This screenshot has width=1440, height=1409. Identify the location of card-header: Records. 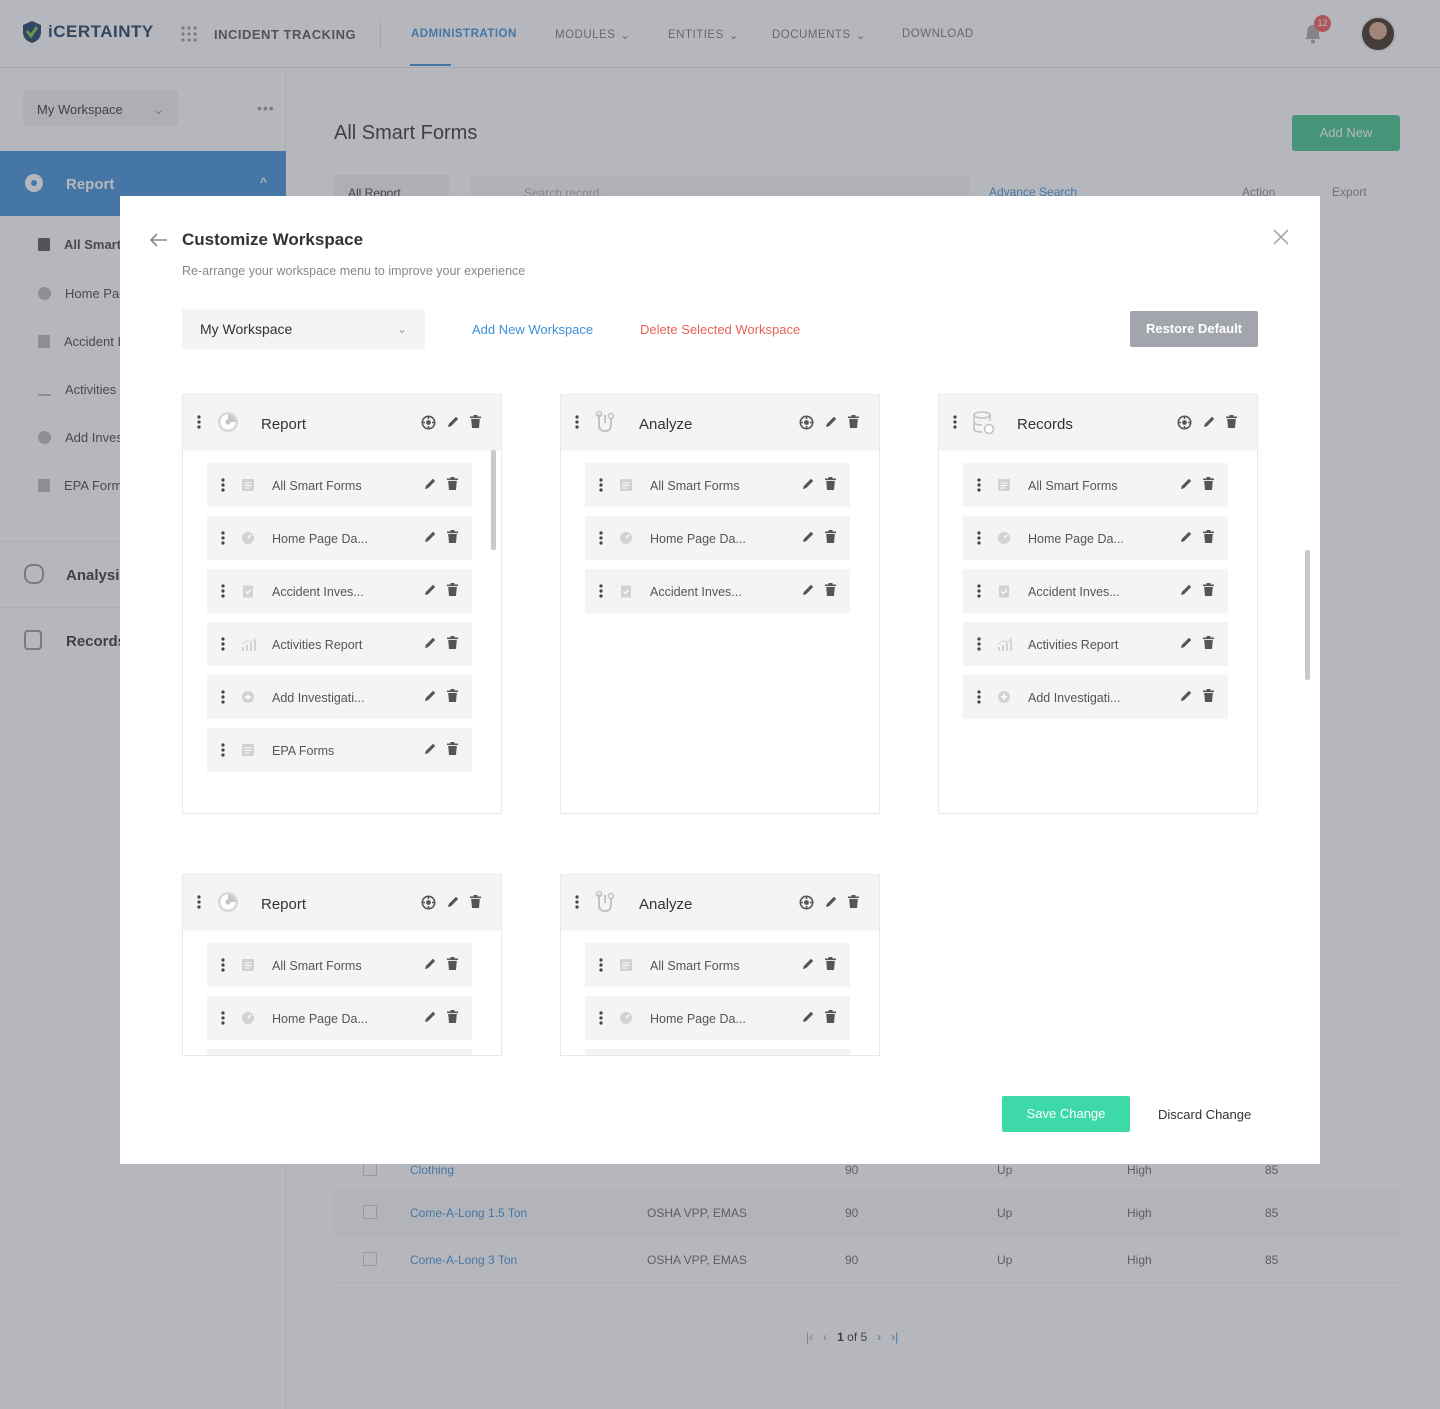
(1098, 423).